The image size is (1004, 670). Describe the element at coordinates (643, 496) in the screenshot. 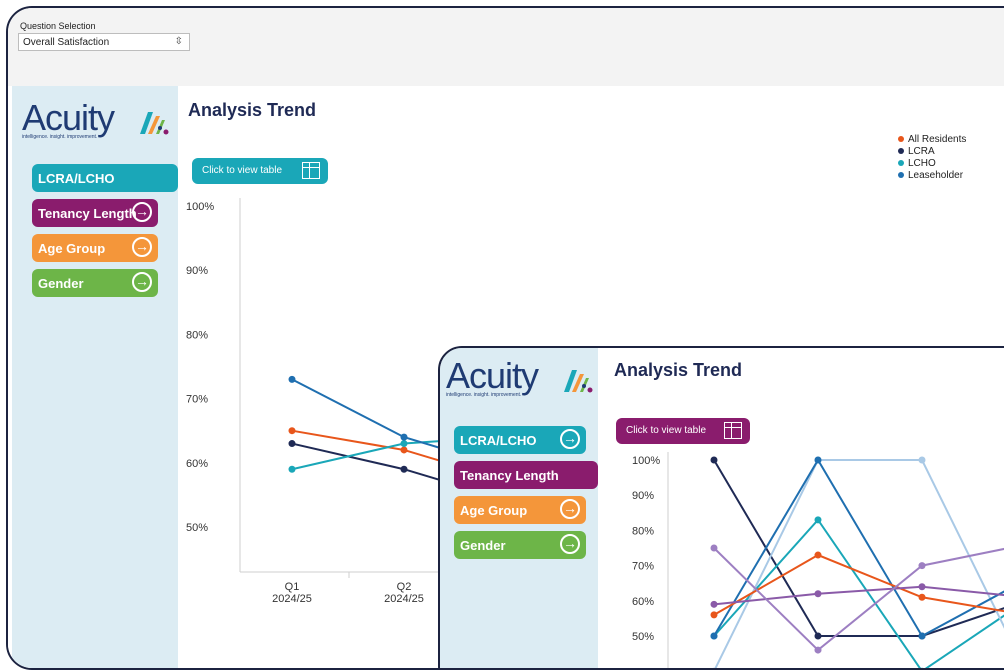

I see `y-tick-label: 90%` at that location.